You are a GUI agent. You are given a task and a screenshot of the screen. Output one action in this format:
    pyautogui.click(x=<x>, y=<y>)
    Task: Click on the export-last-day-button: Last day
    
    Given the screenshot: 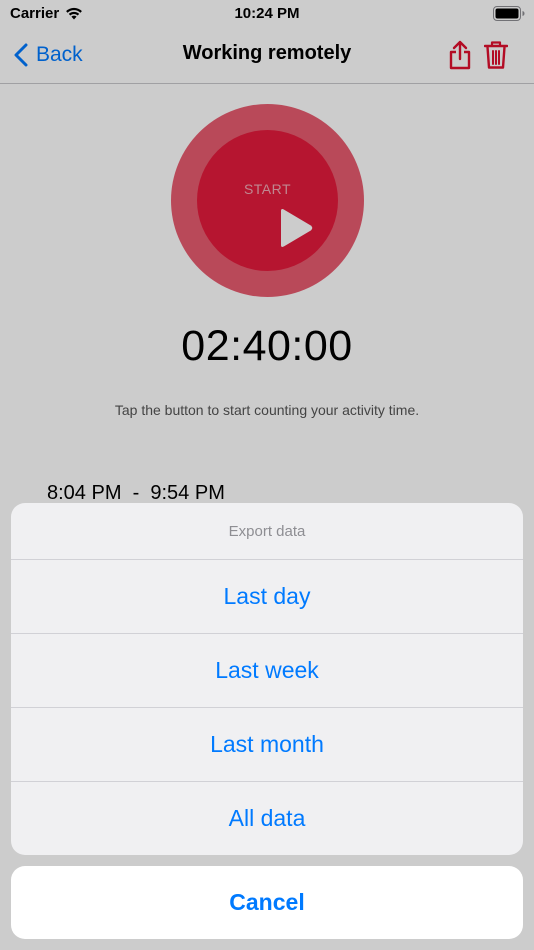 What is the action you would take?
    pyautogui.click(x=267, y=597)
    